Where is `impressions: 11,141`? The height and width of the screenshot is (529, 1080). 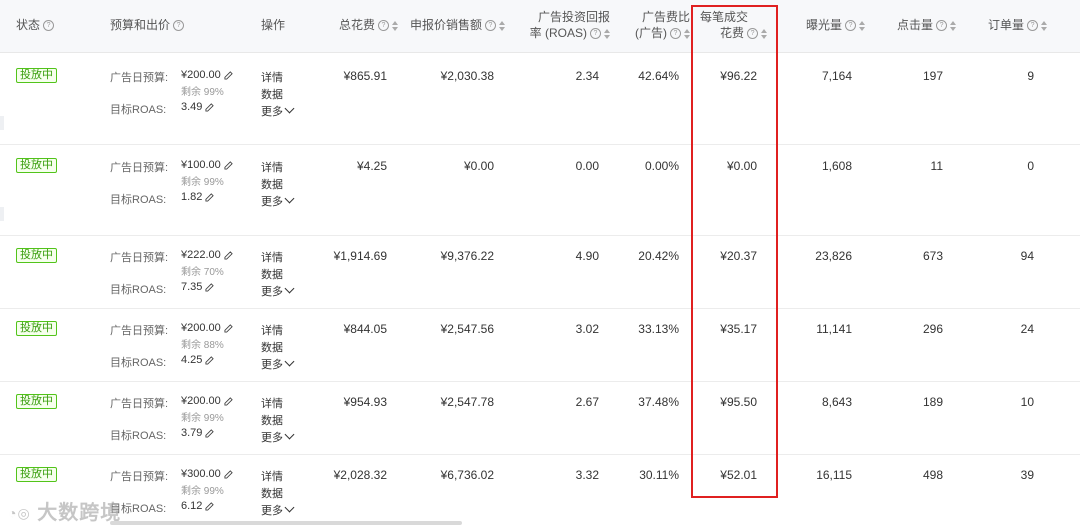 impressions: 11,141 is located at coordinates (834, 329).